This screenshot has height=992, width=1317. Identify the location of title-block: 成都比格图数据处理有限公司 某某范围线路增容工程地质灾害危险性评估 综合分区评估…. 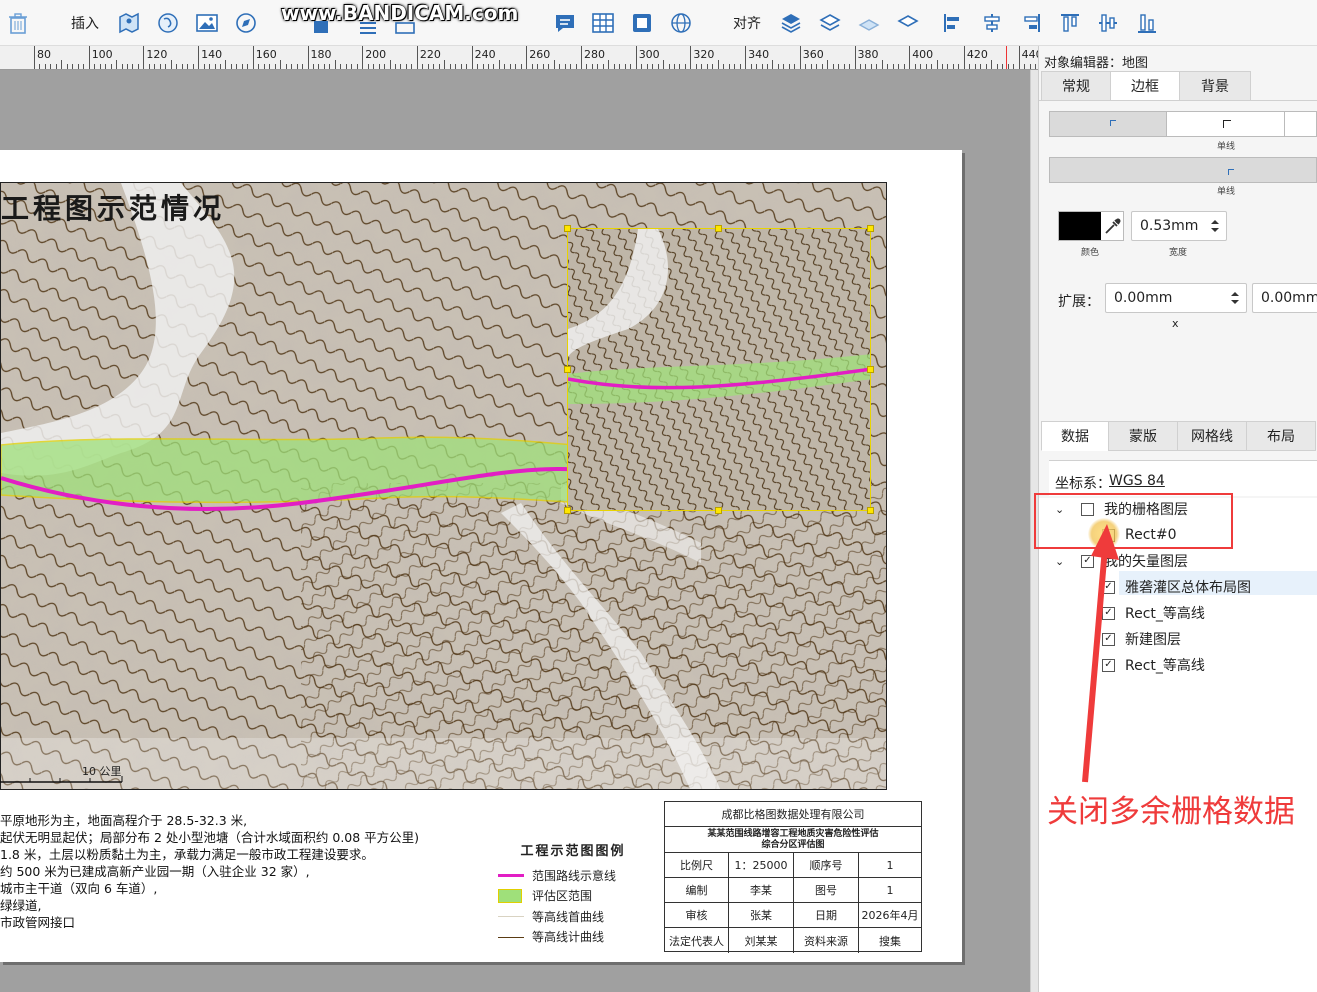
(793, 877).